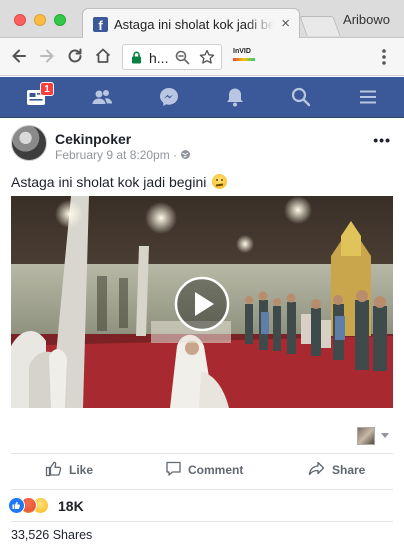 Image resolution: width=404 pixels, height=553 pixels. Describe the element at coordinates (51, 535) in the screenshot. I see `shares-count: 33,526 Shares` at that location.